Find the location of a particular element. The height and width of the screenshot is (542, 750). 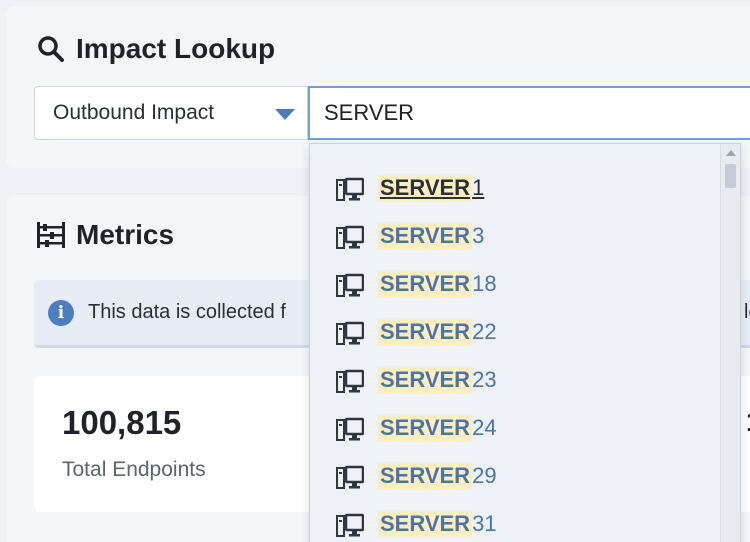

total-endpoints-label: Total Endpoints is located at coordinates (134, 469).